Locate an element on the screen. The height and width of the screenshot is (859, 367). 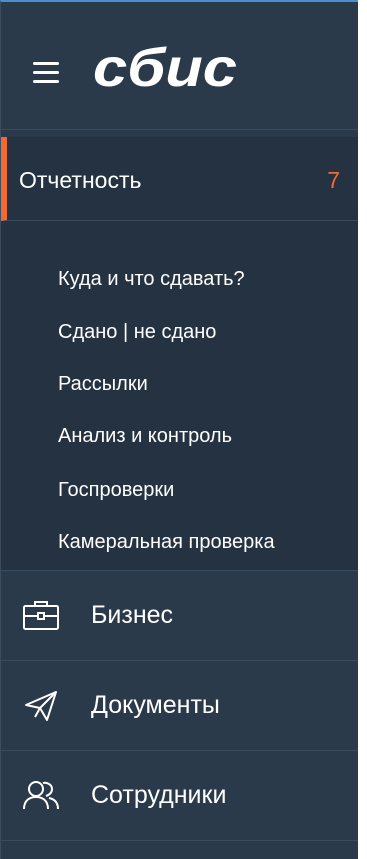
sidebar-item-label: Сотрудники is located at coordinates (159, 795).